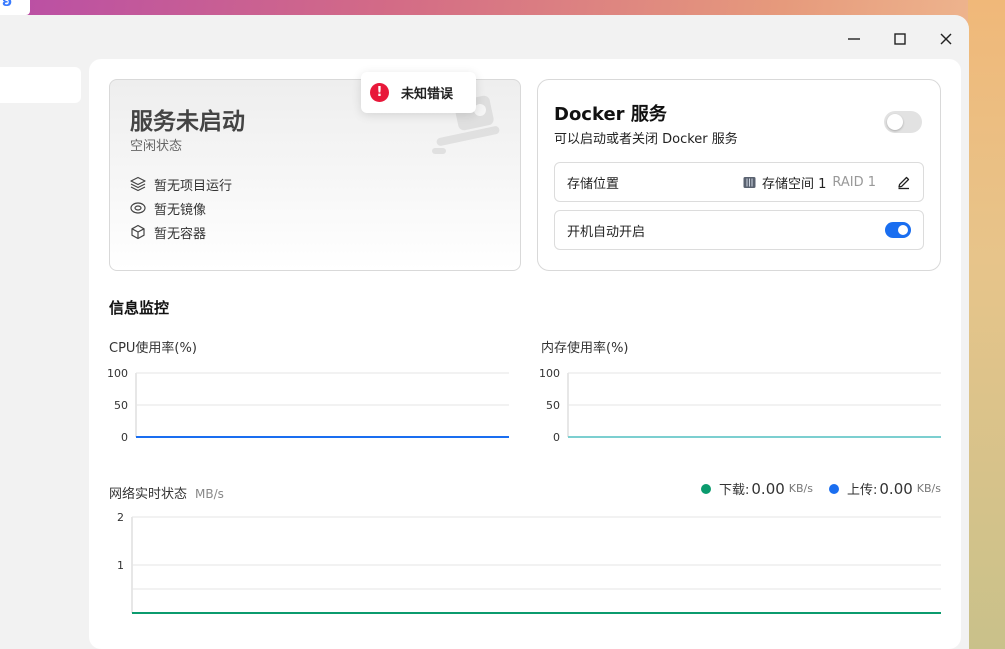  What do you see at coordinates (585, 348) in the screenshot?
I see `memory-chart-label: 内存使用率(%)` at bounding box center [585, 348].